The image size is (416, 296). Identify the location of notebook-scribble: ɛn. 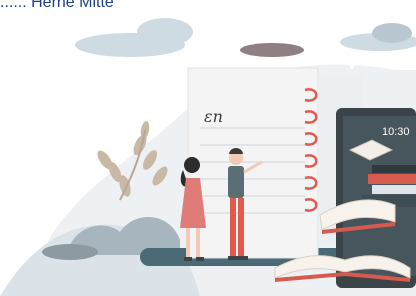
(213, 116).